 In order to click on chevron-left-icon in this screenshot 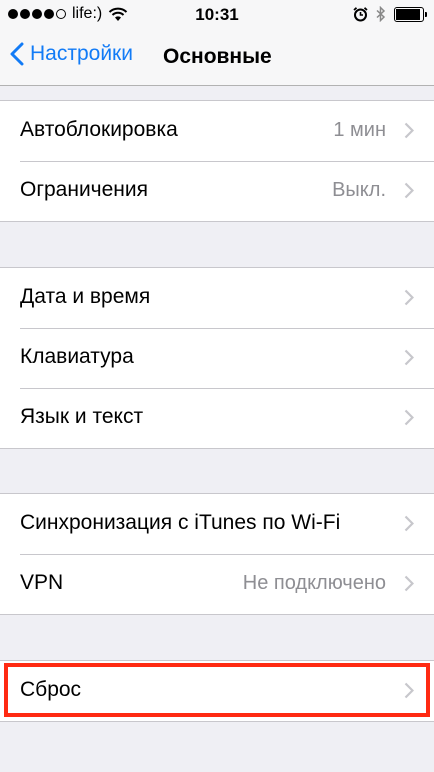, I will do `click(17, 54)`.